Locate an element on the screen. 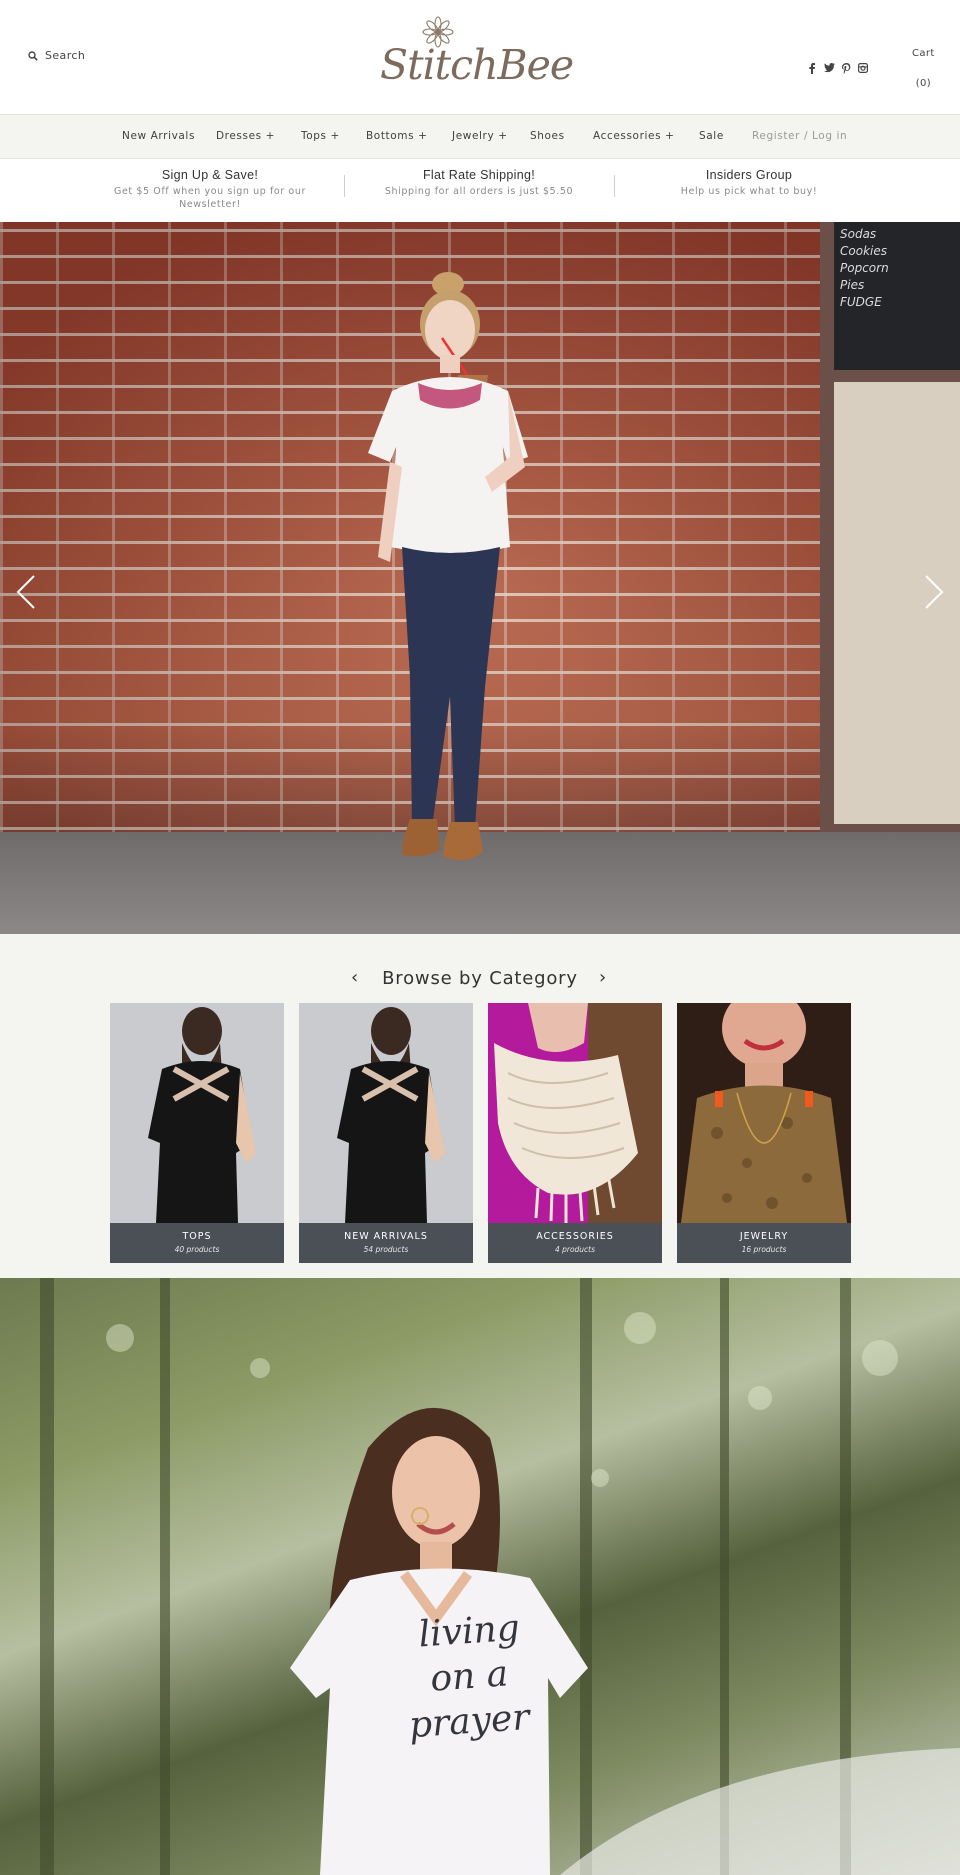 Image resolution: width=960 pixels, height=1875 pixels. facebook-icon is located at coordinates (812, 68).